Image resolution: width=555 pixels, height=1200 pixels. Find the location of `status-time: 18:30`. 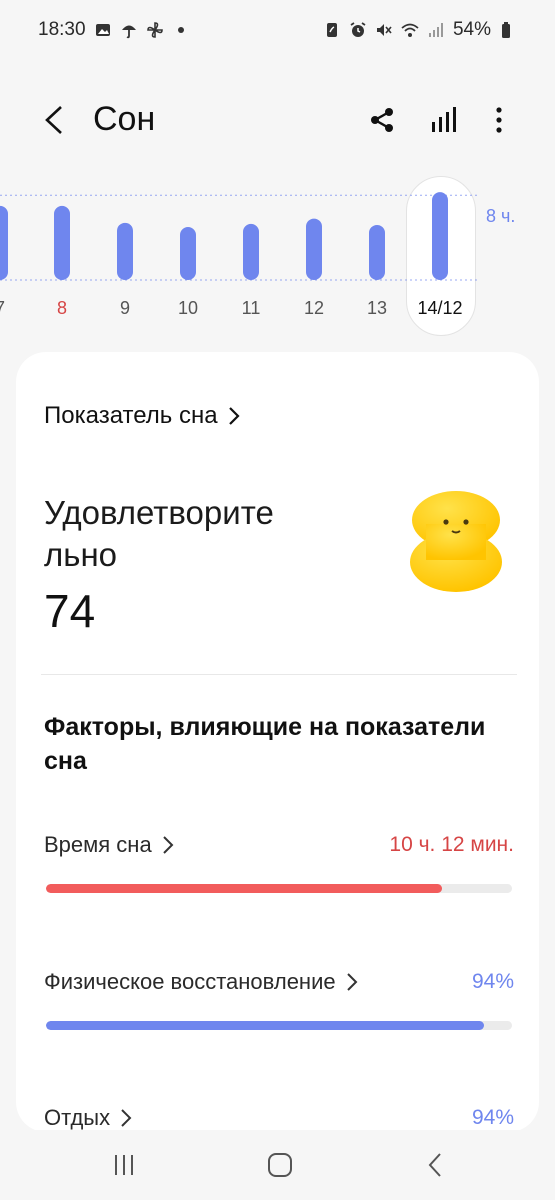

status-time: 18:30 is located at coordinates (62, 29).